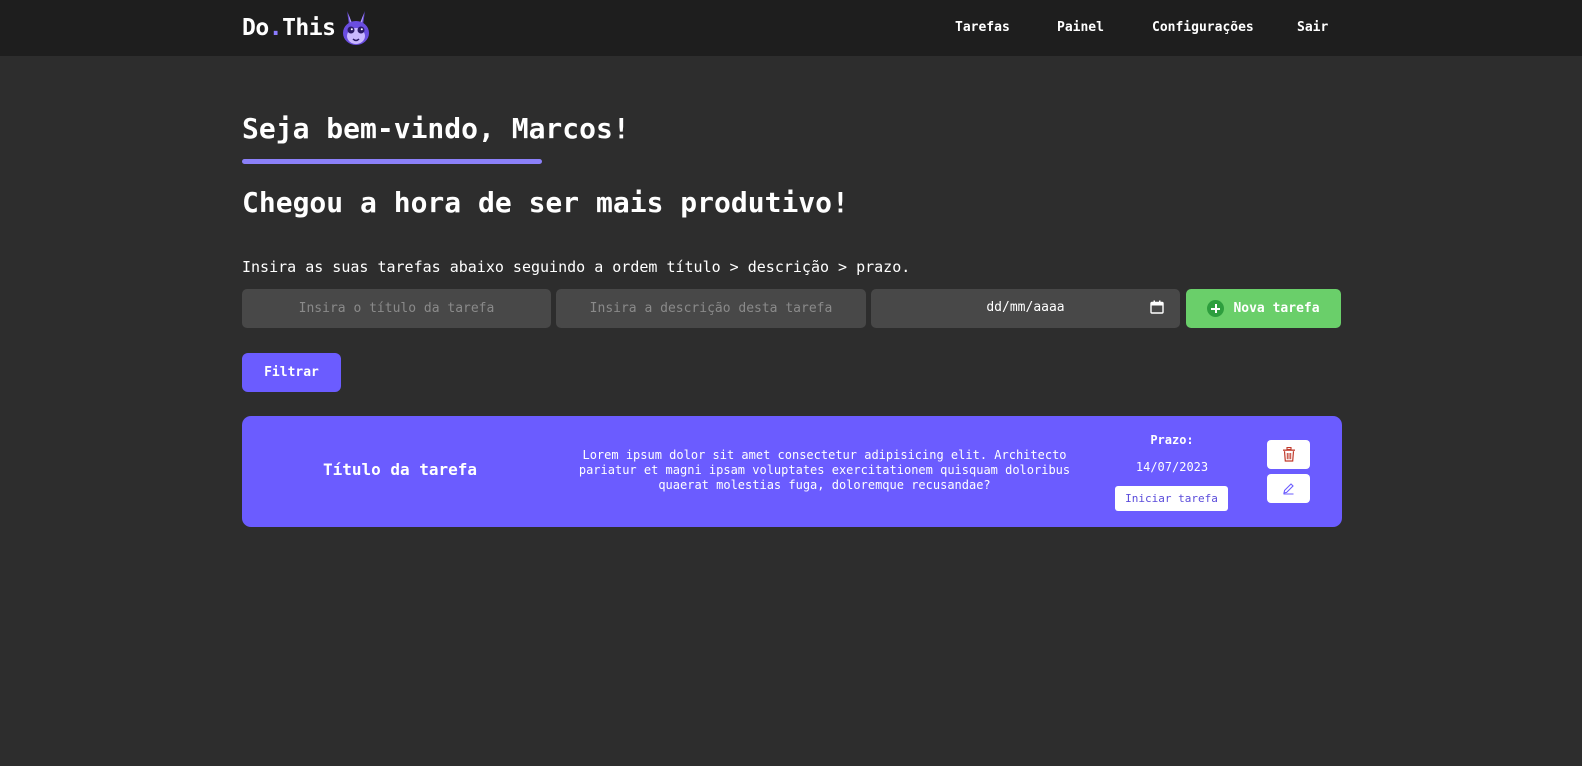  I want to click on start-task-button: Iniciar tarefa, so click(1171, 498).